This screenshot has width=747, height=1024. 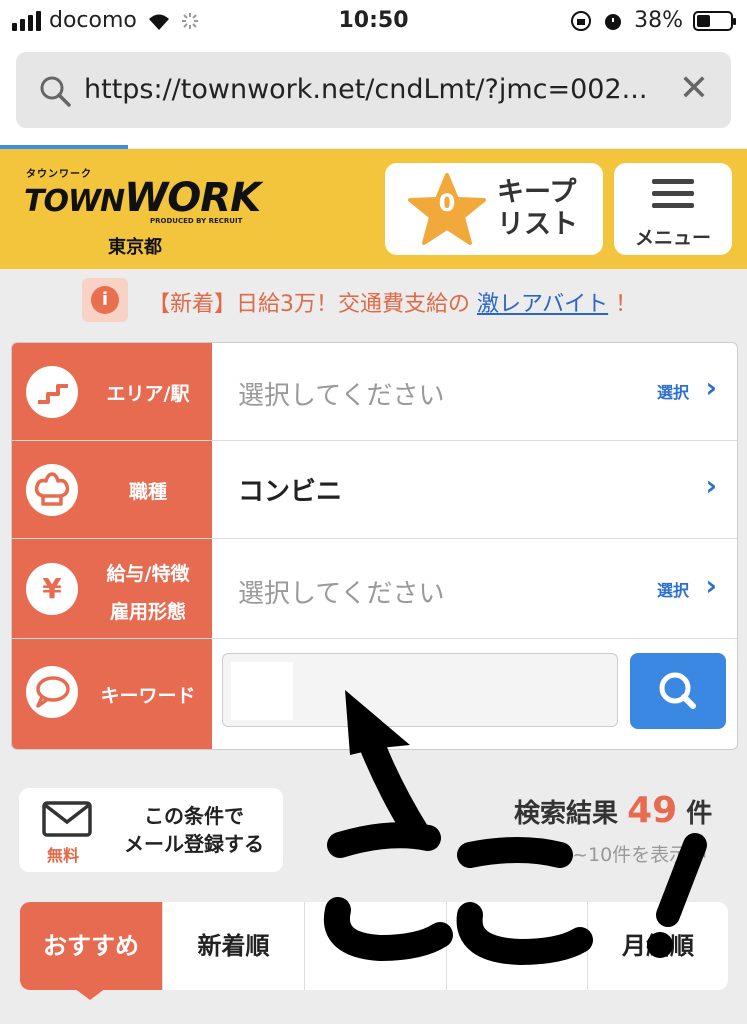 I want to click on tab-monthly-salary: 月給順, so click(x=658, y=946).